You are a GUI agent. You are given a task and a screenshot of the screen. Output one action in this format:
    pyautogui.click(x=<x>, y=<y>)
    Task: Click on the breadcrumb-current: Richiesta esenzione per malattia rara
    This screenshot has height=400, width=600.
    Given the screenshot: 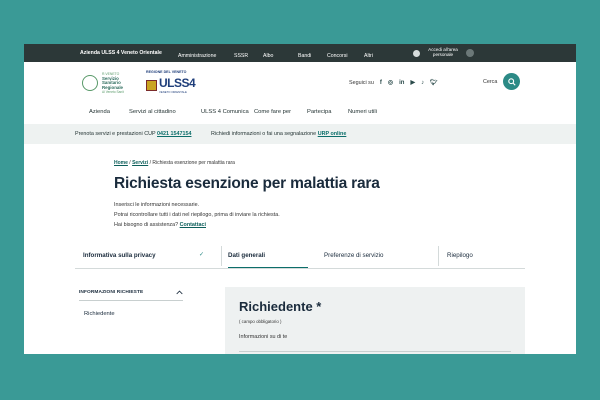 What is the action you would take?
    pyautogui.click(x=193, y=163)
    